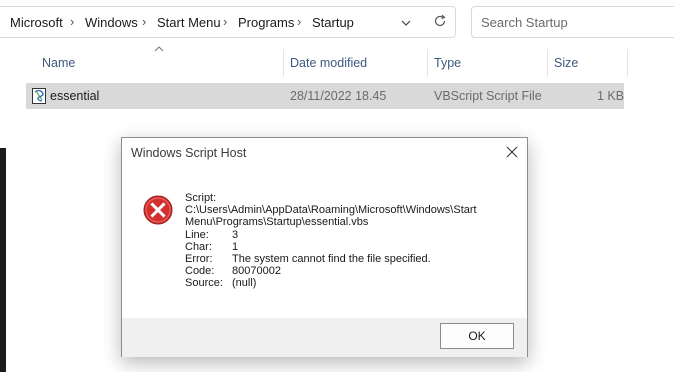 The height and width of the screenshot is (372, 674). What do you see at coordinates (350, 247) in the screenshot?
I see `field-char: Char: 1` at bounding box center [350, 247].